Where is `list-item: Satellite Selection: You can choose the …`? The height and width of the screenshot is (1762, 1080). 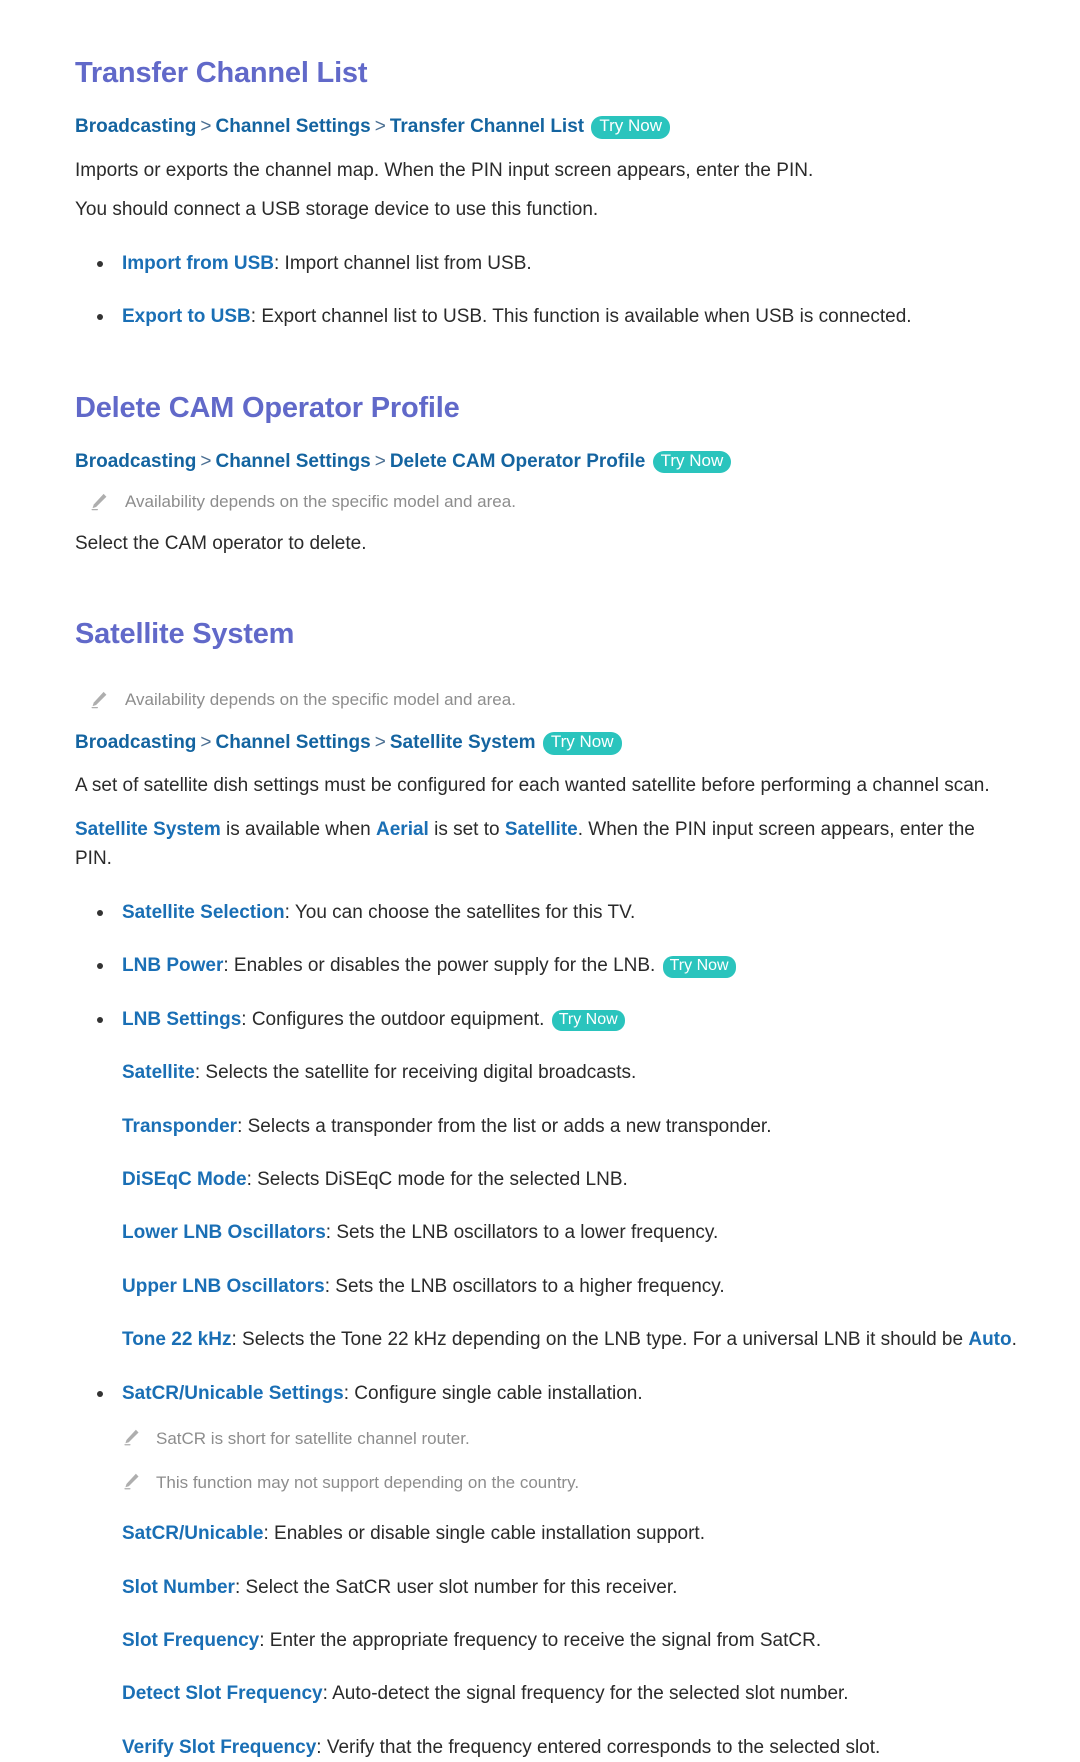 list-item: Satellite Selection: You can choose the … is located at coordinates (547, 912).